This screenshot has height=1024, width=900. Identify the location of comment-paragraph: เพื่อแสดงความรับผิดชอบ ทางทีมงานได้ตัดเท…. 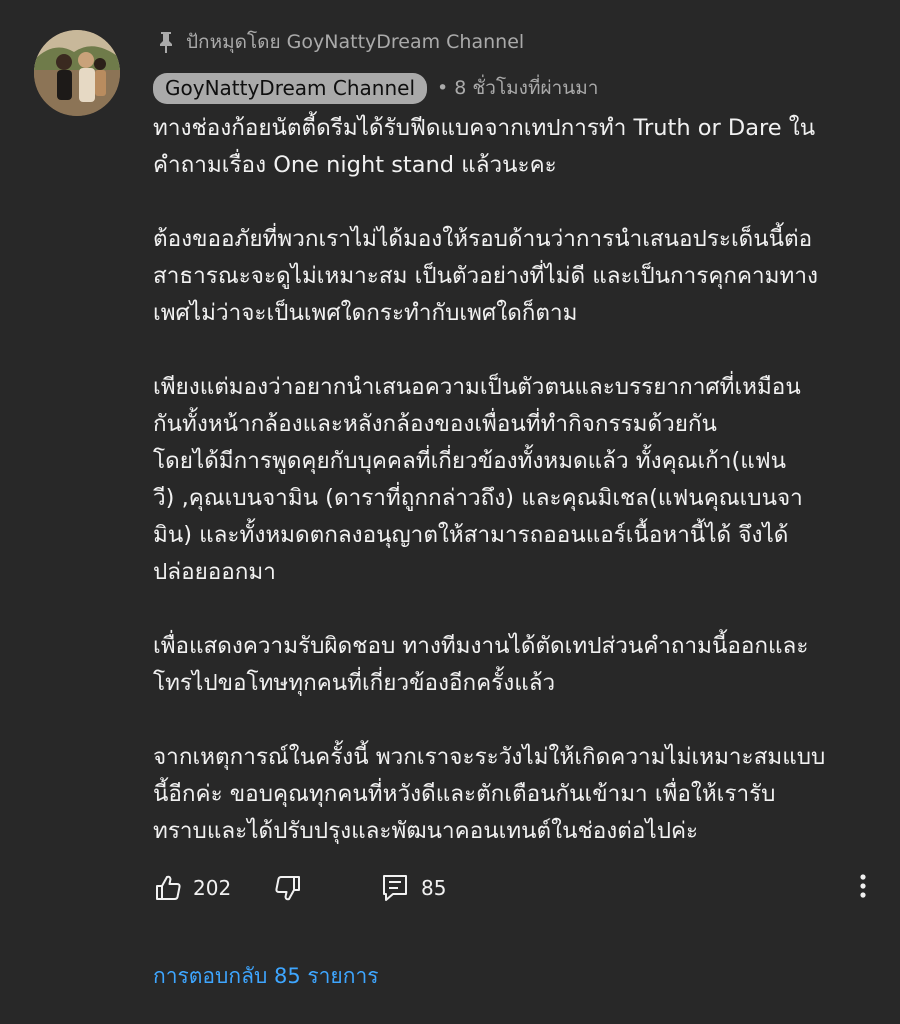
(481, 664).